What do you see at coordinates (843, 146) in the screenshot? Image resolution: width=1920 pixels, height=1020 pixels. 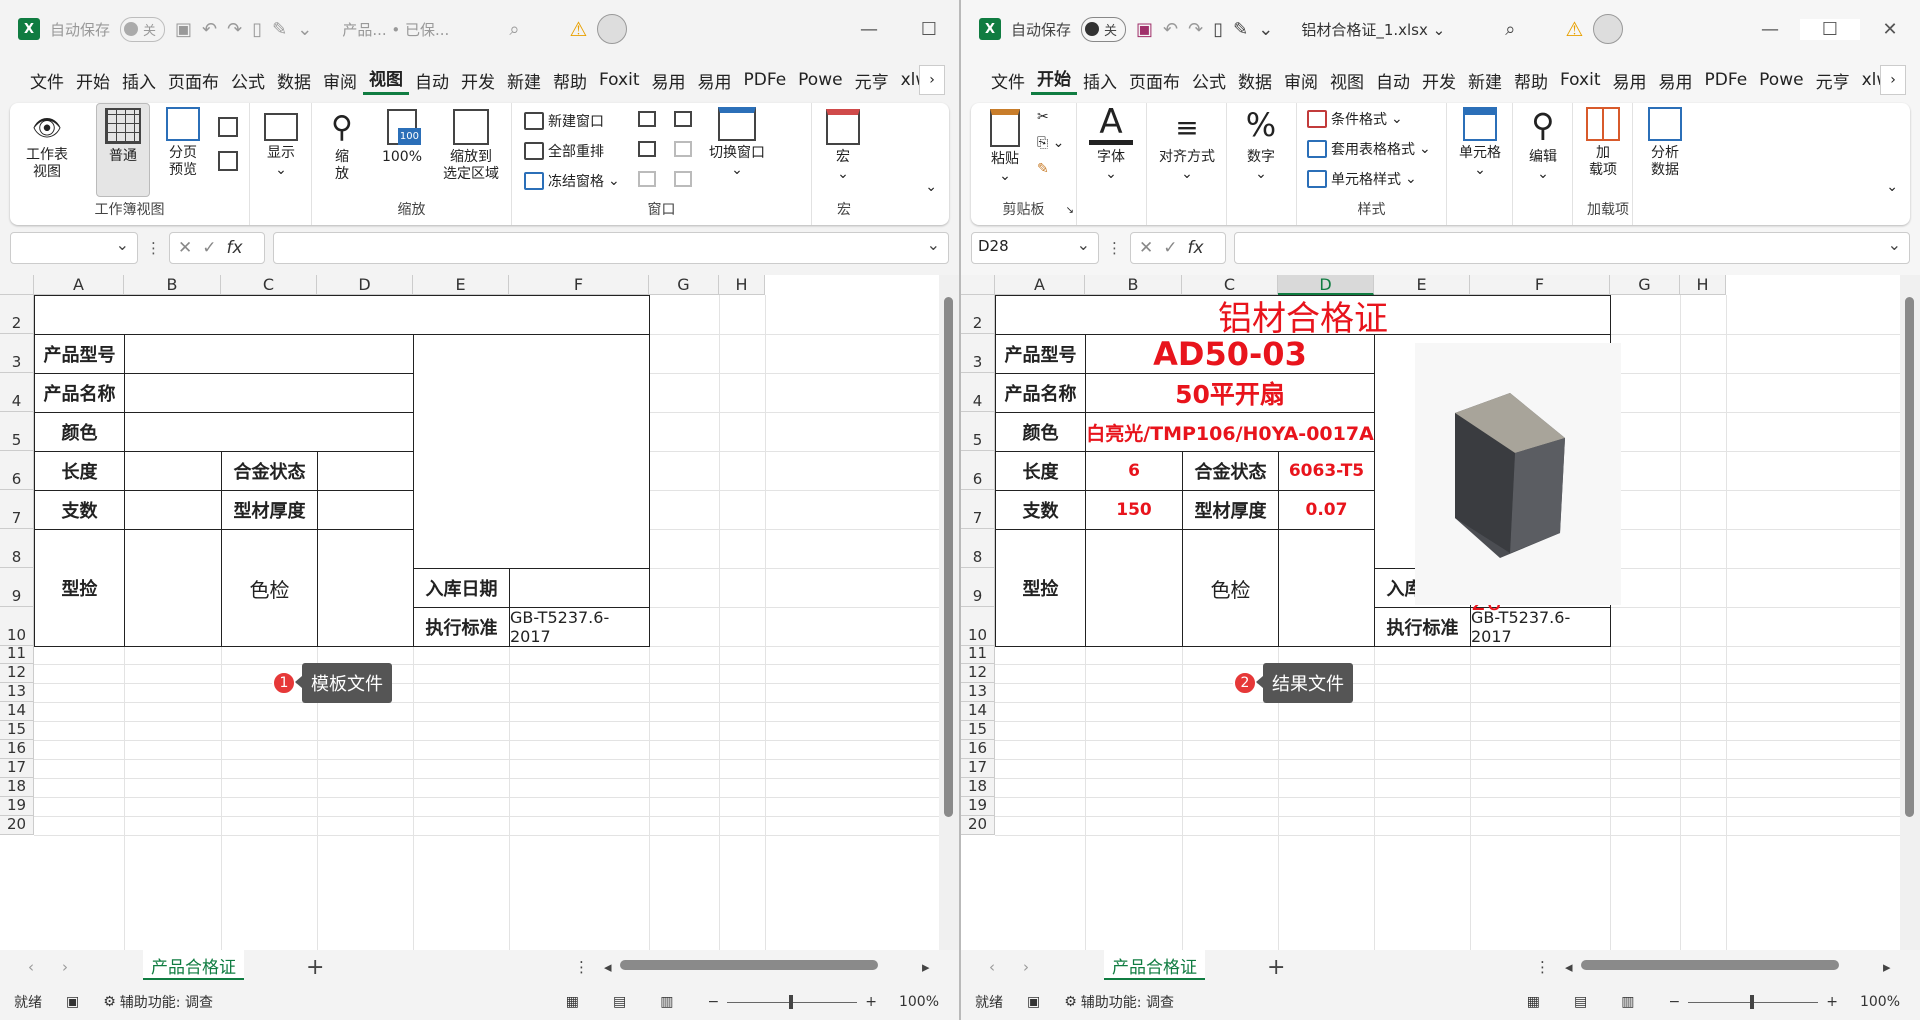 I see `macro-button: 宏 ⌄` at bounding box center [843, 146].